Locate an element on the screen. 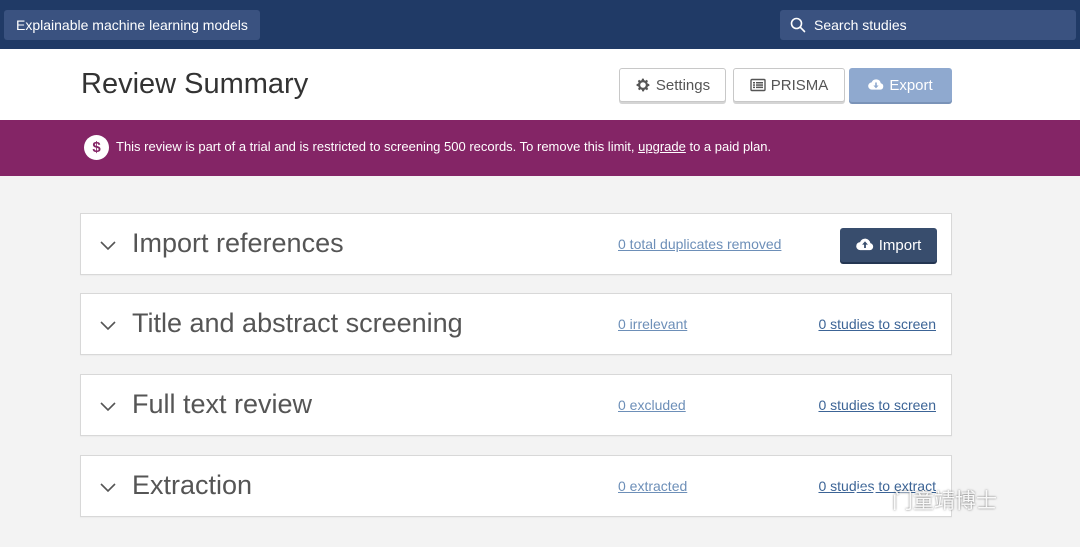 Image resolution: width=1080 pixels, height=547 pixels. import-label: Import is located at coordinates (900, 245).